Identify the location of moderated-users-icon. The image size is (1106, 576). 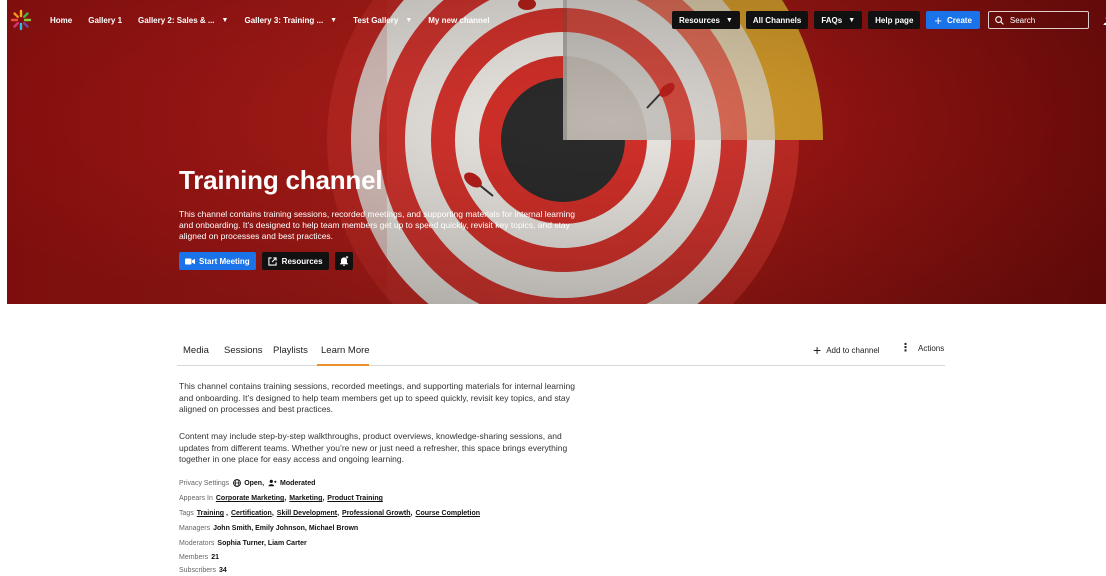
(272, 483).